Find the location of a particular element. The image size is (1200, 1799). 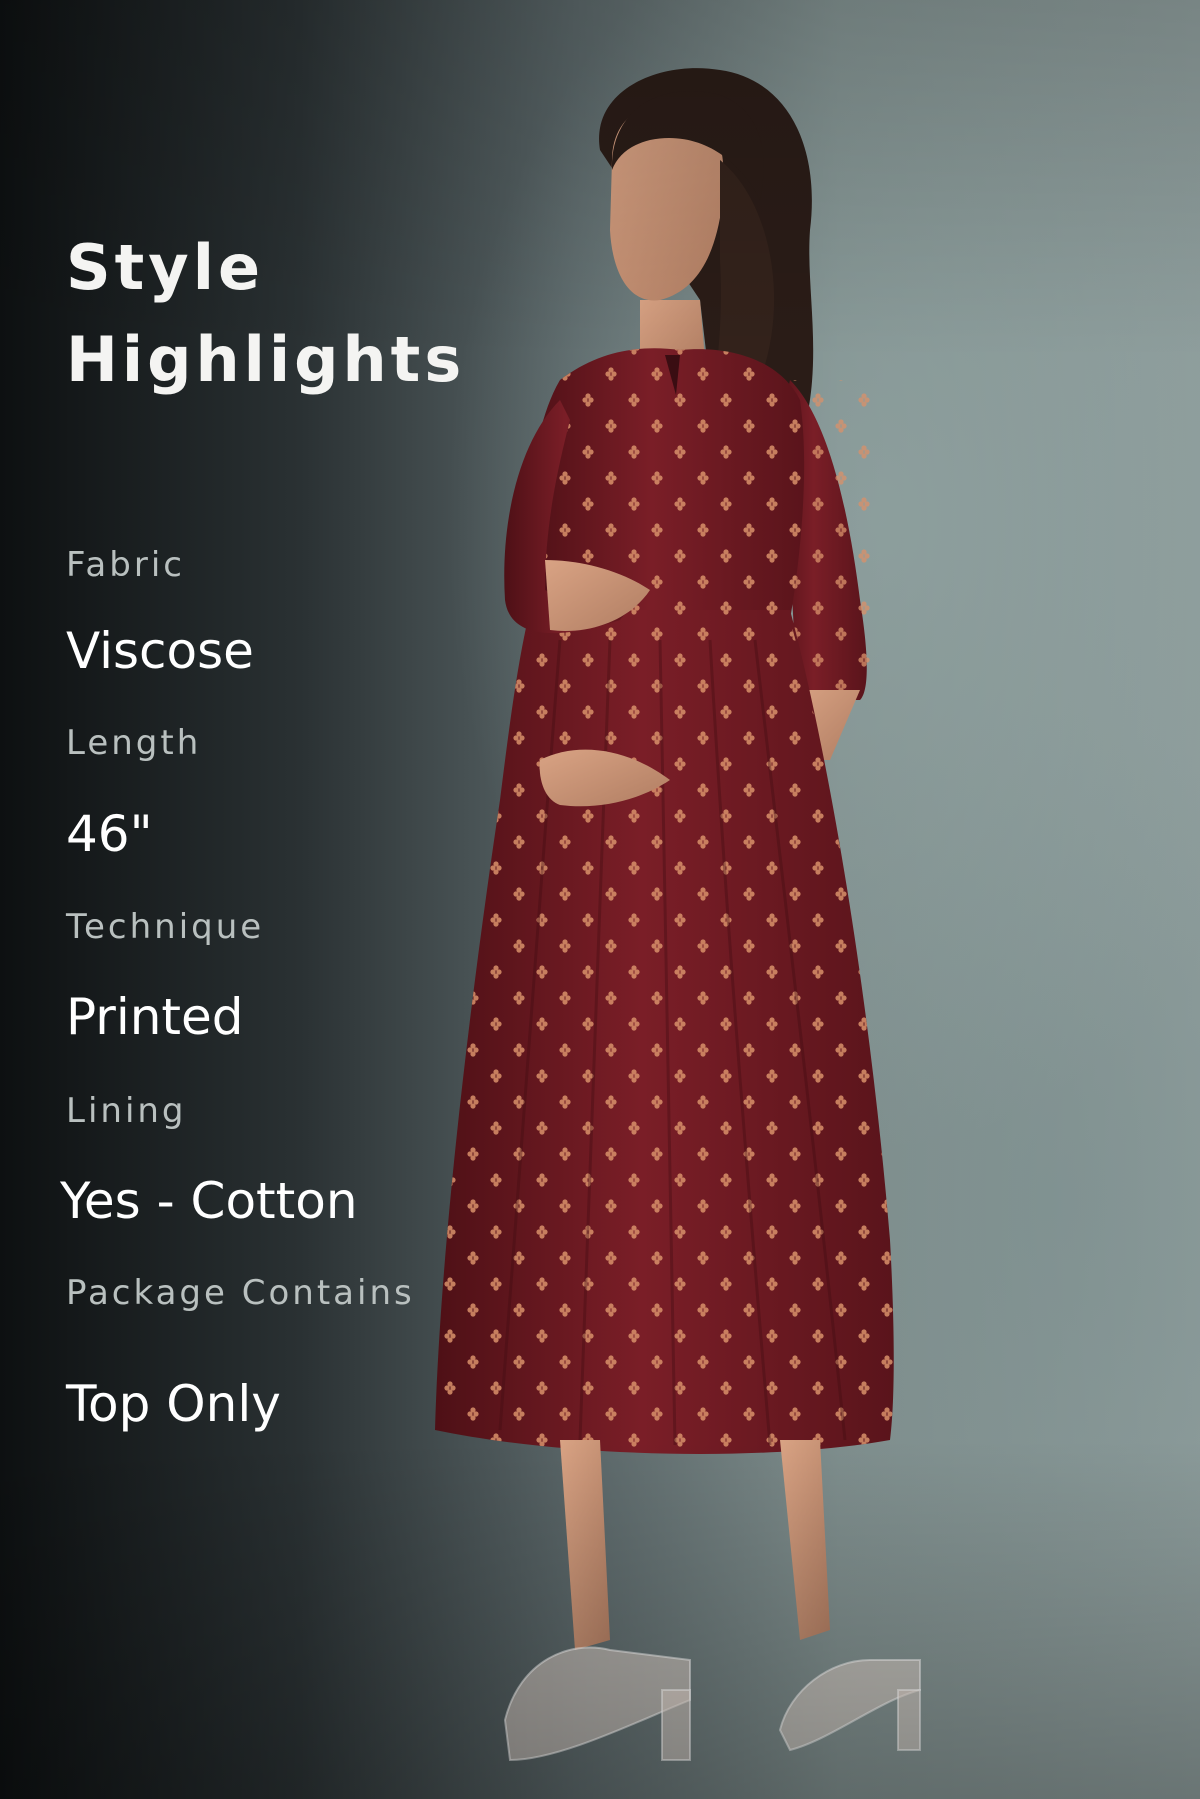

page-title: Style Highlights is located at coordinates (265, 314).